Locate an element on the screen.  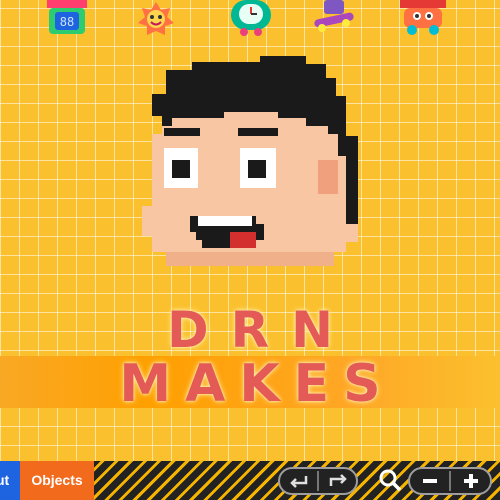
plus-icon is located at coordinates (470, 481).